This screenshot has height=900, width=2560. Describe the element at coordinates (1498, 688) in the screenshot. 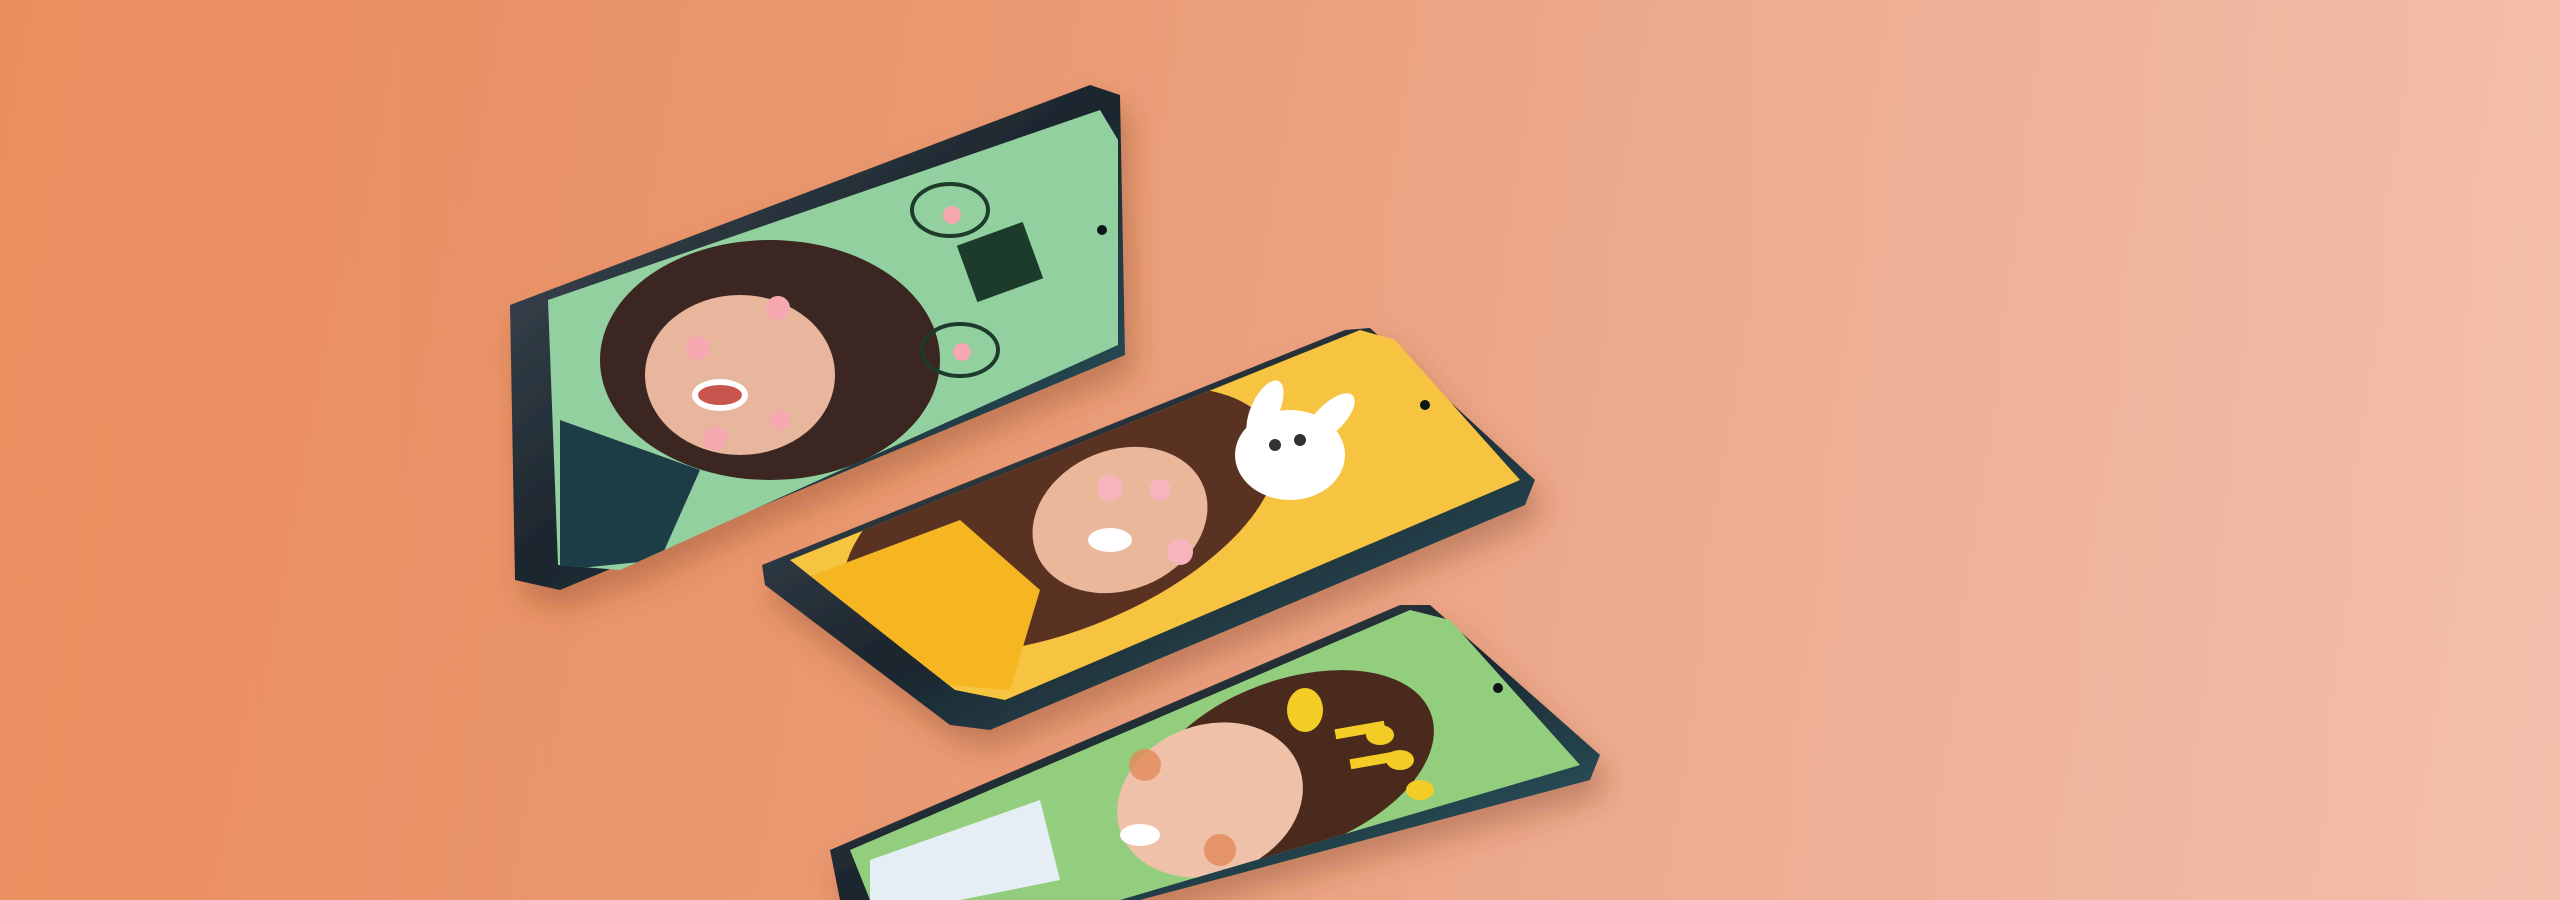

I see `phone-3-camera` at that location.